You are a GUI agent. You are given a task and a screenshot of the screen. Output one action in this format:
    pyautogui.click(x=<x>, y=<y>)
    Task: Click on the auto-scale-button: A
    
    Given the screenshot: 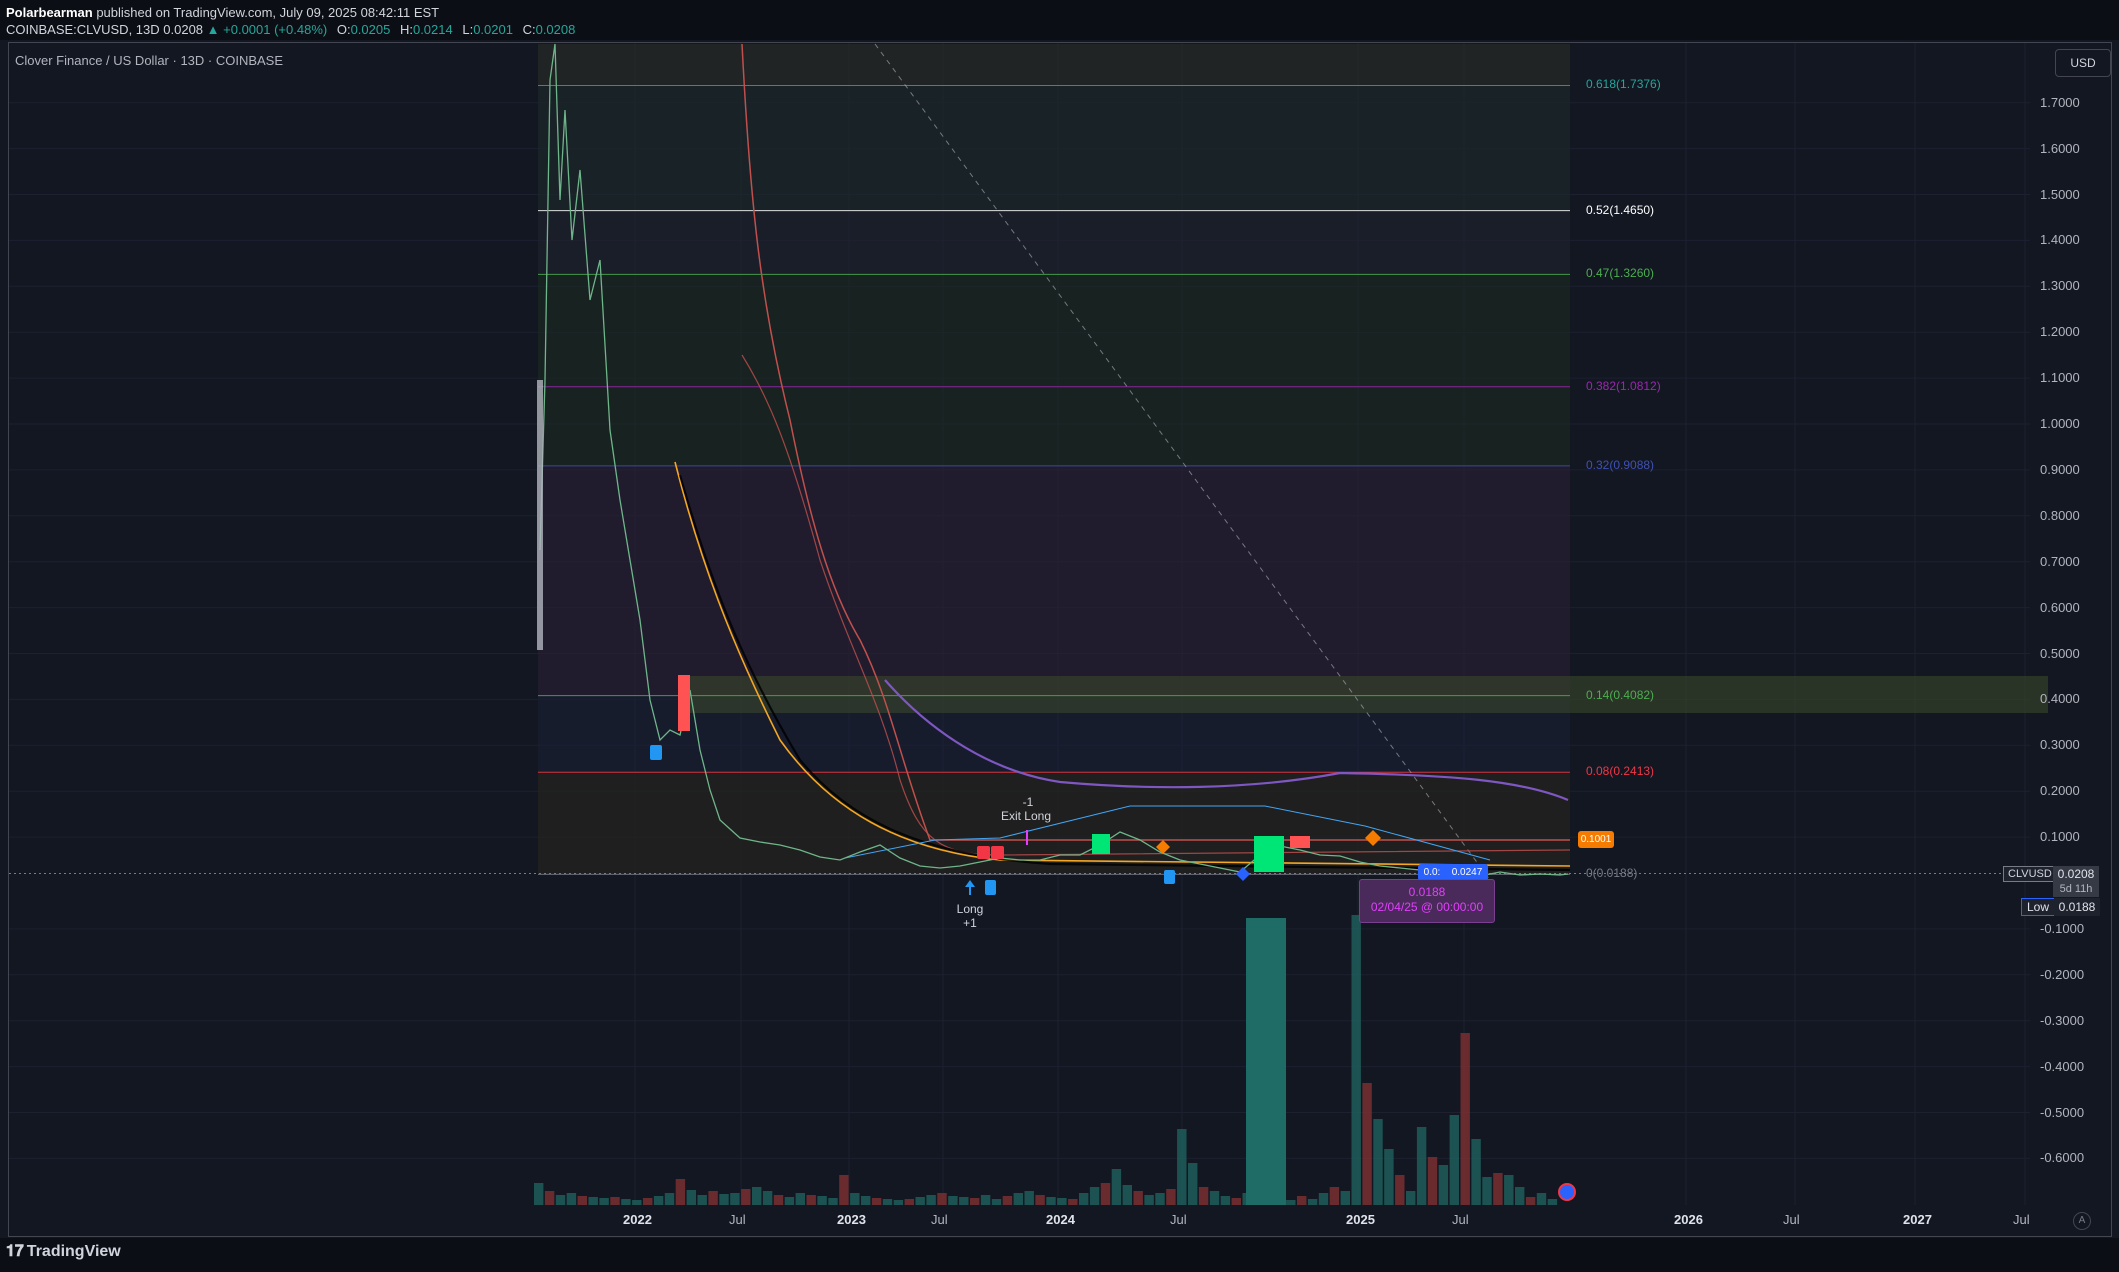 What is the action you would take?
    pyautogui.click(x=2082, y=1221)
    